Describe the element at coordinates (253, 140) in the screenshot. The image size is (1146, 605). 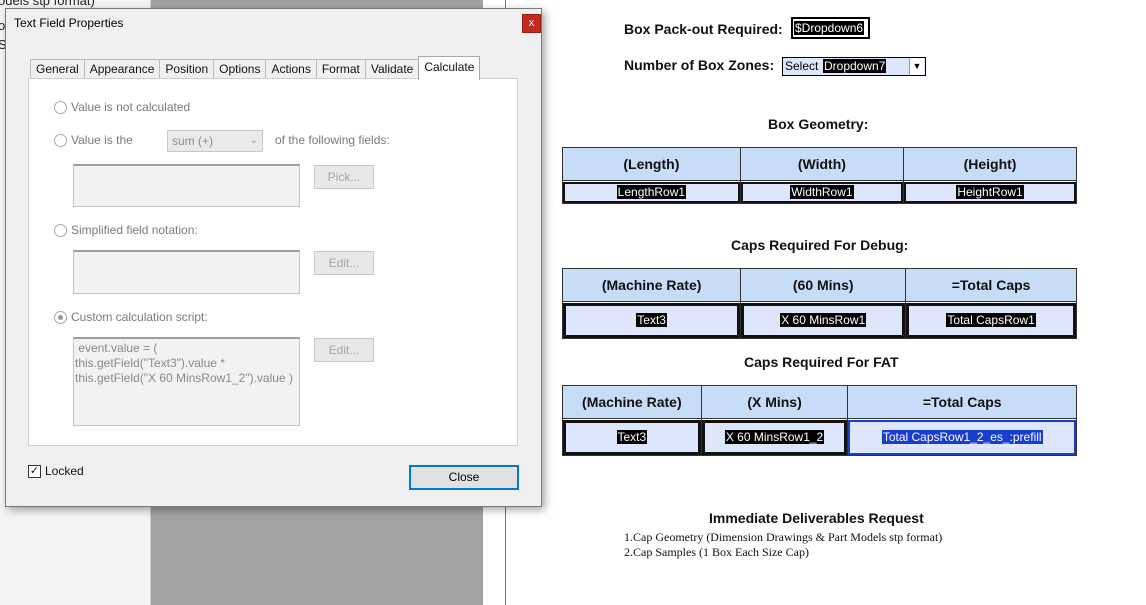
I see `chevron-down-icon: ⌄` at that location.